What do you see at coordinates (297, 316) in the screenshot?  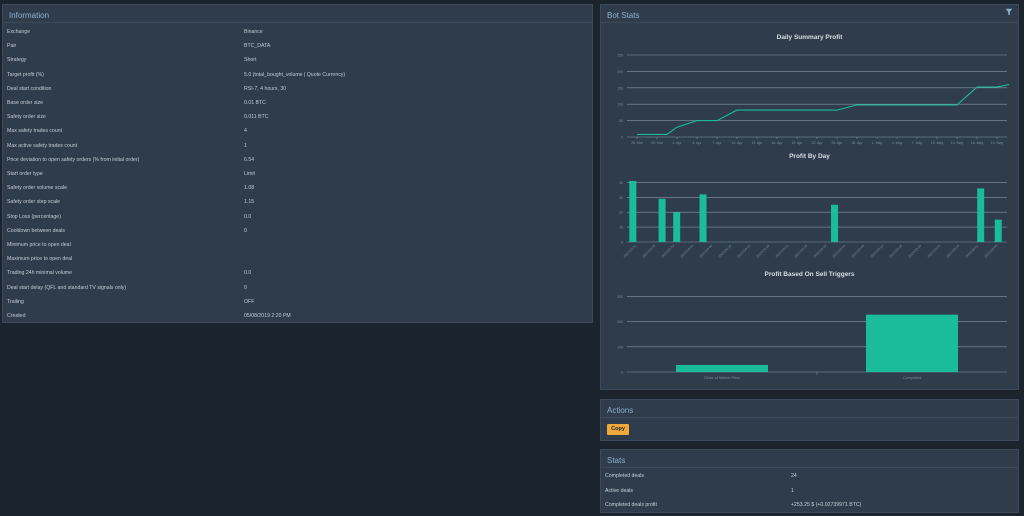 I see `info-row: Created 05/08/2019 2:20 PM` at bounding box center [297, 316].